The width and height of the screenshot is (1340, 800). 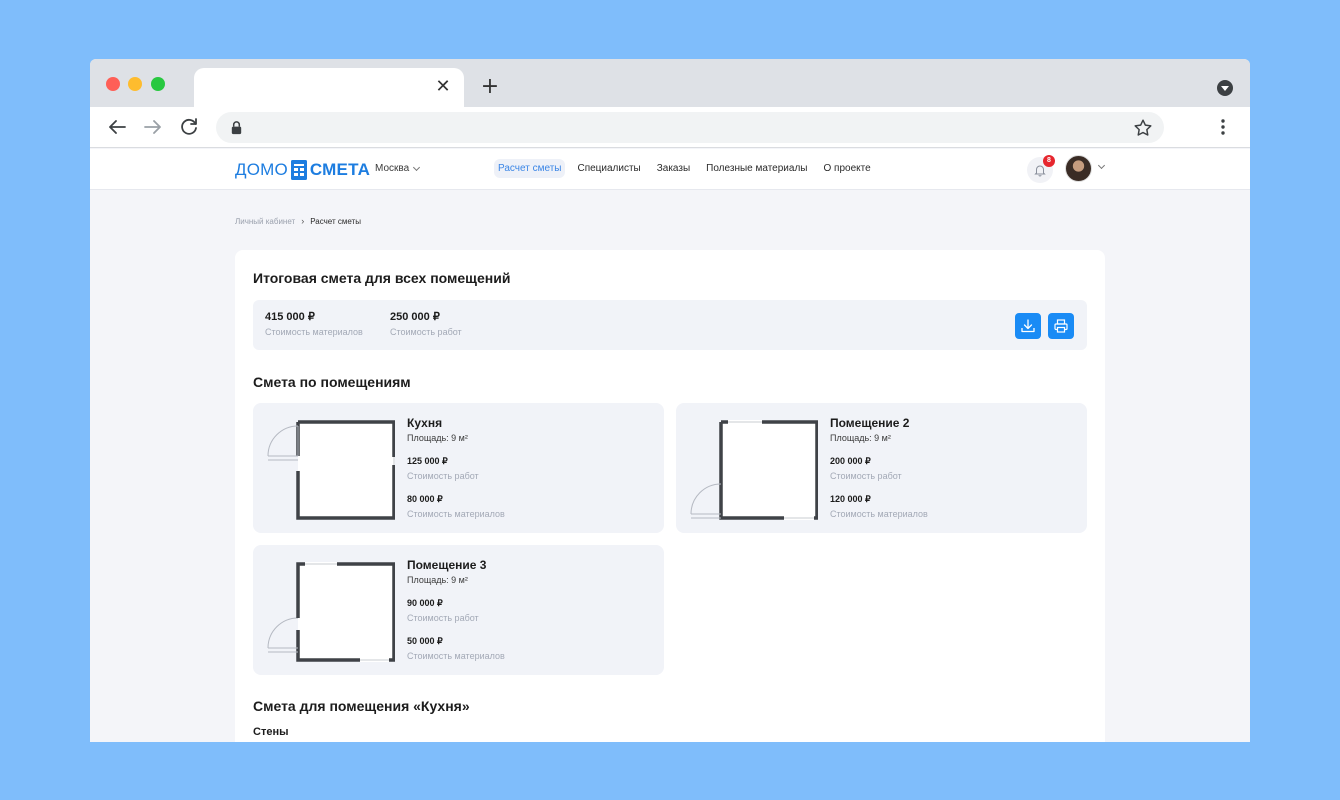 What do you see at coordinates (392, 168) in the screenshot?
I see `city-label: Москва` at bounding box center [392, 168].